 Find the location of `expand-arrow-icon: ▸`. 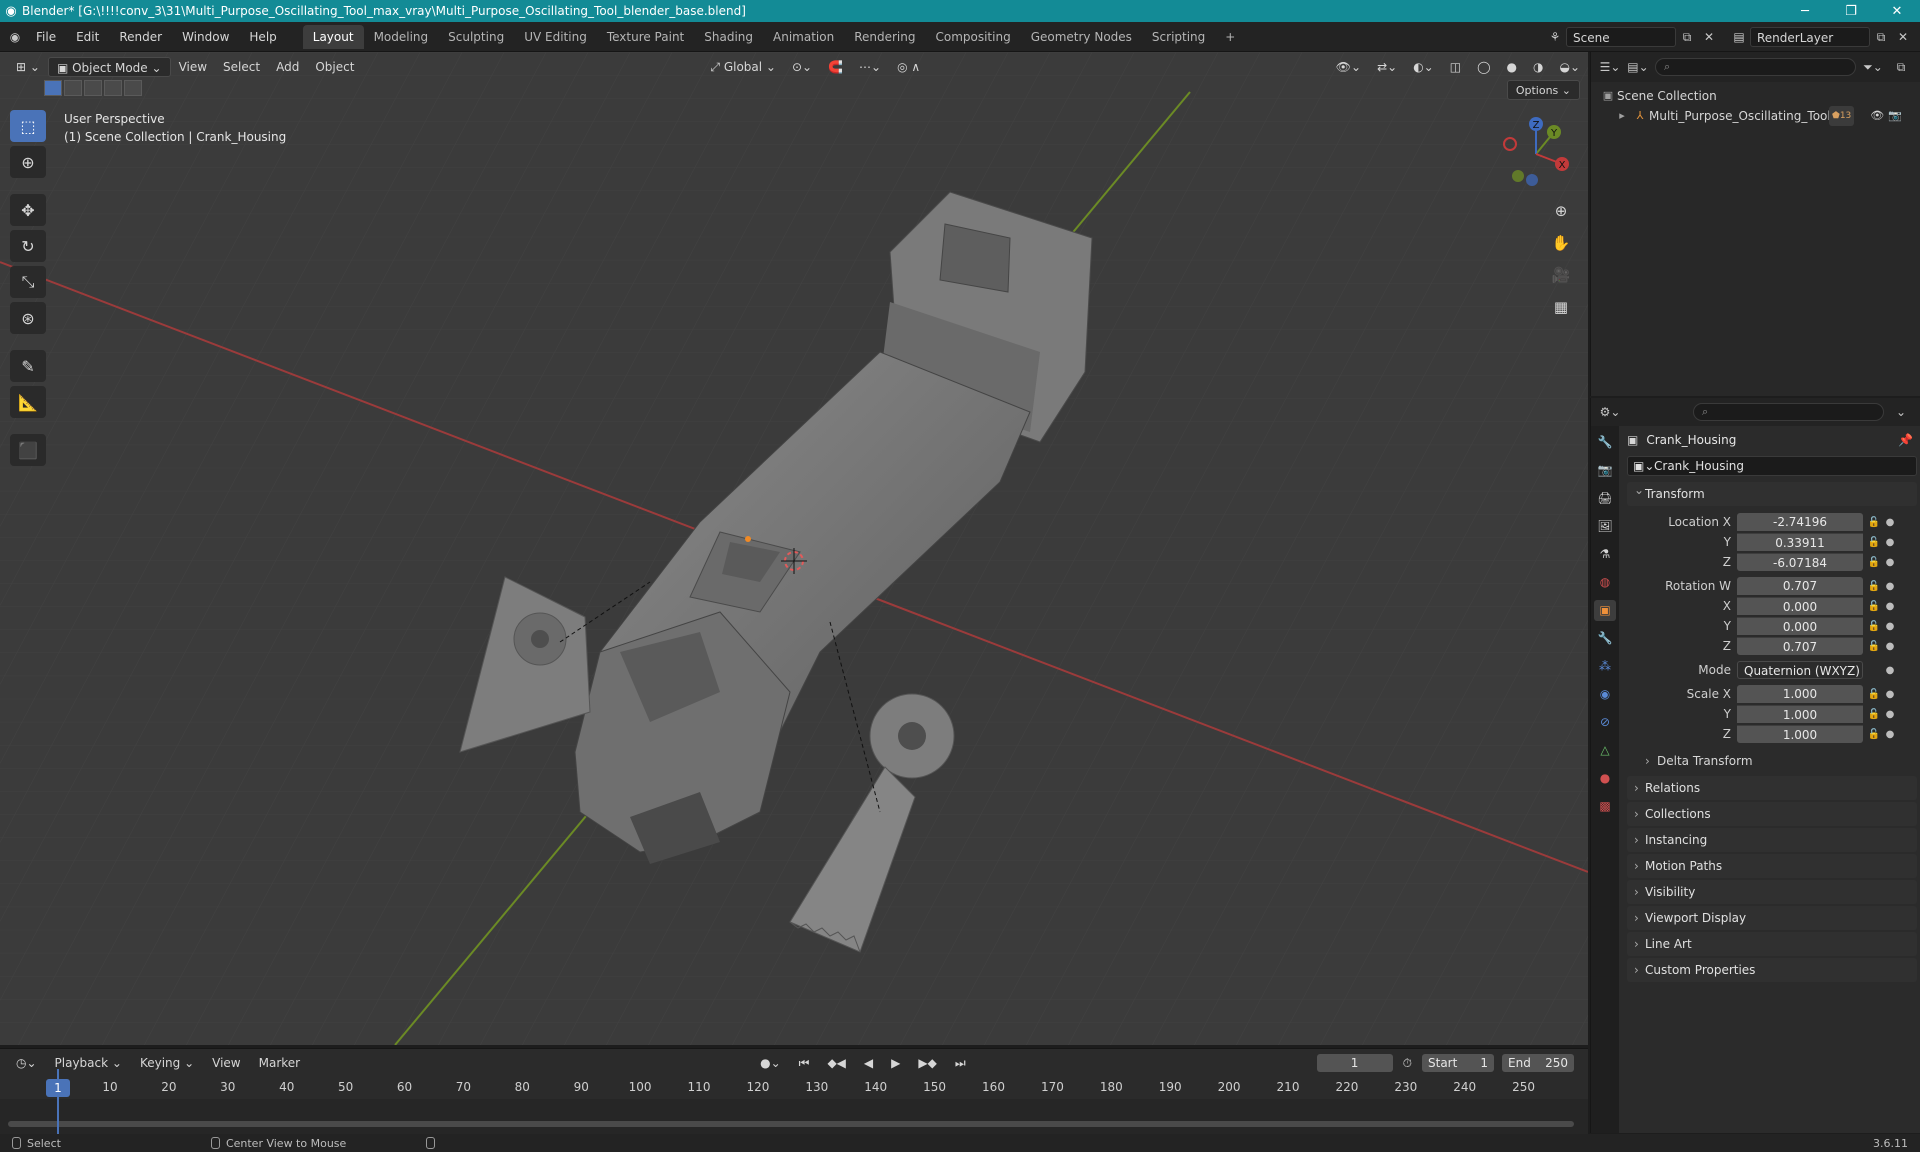

expand-arrow-icon: ▸ is located at coordinates (1622, 116).